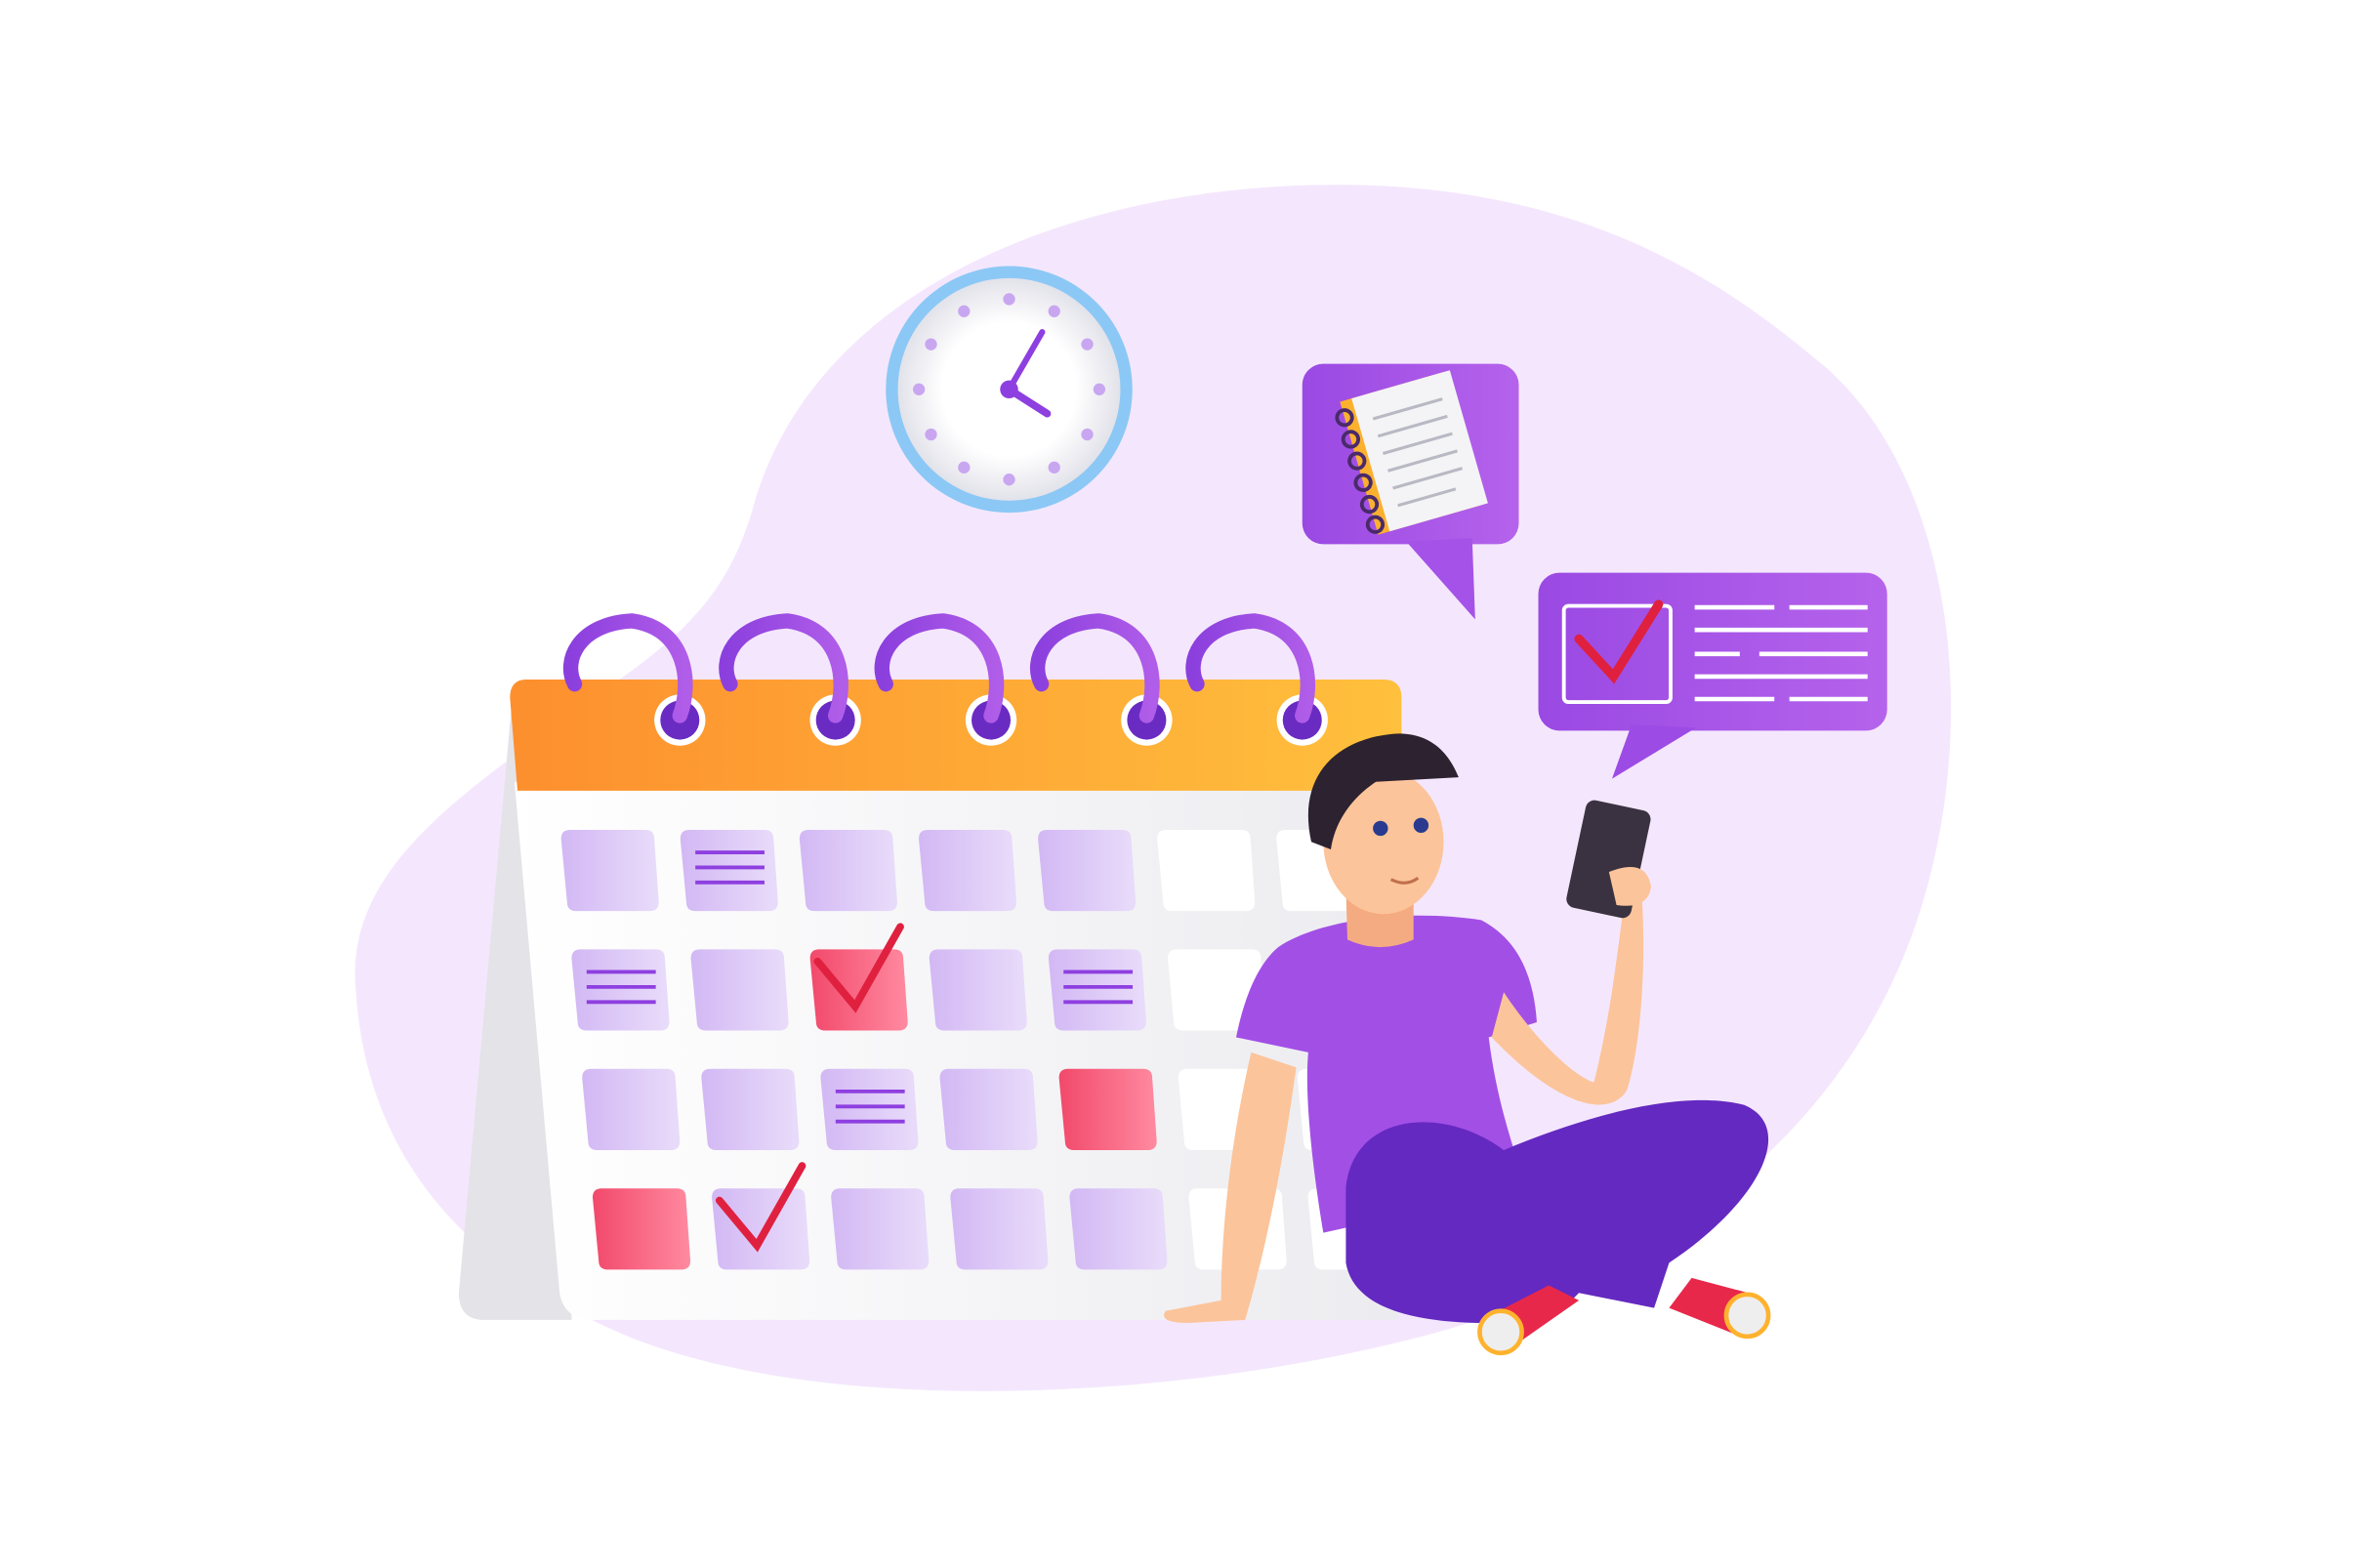 The image size is (2358, 1568). What do you see at coordinates (1009, 390) in the screenshot?
I see `clock-icon` at bounding box center [1009, 390].